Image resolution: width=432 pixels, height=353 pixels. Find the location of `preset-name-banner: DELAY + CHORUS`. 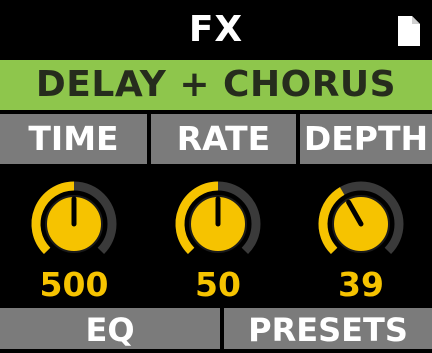

preset-name-banner: DELAY + CHORUS is located at coordinates (216, 85).